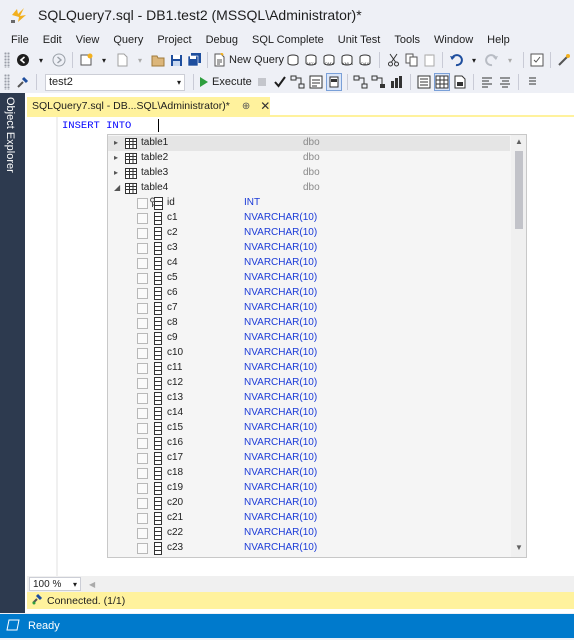  Describe the element at coordinates (460, 82) in the screenshot. I see `results-to-file-icon` at that location.